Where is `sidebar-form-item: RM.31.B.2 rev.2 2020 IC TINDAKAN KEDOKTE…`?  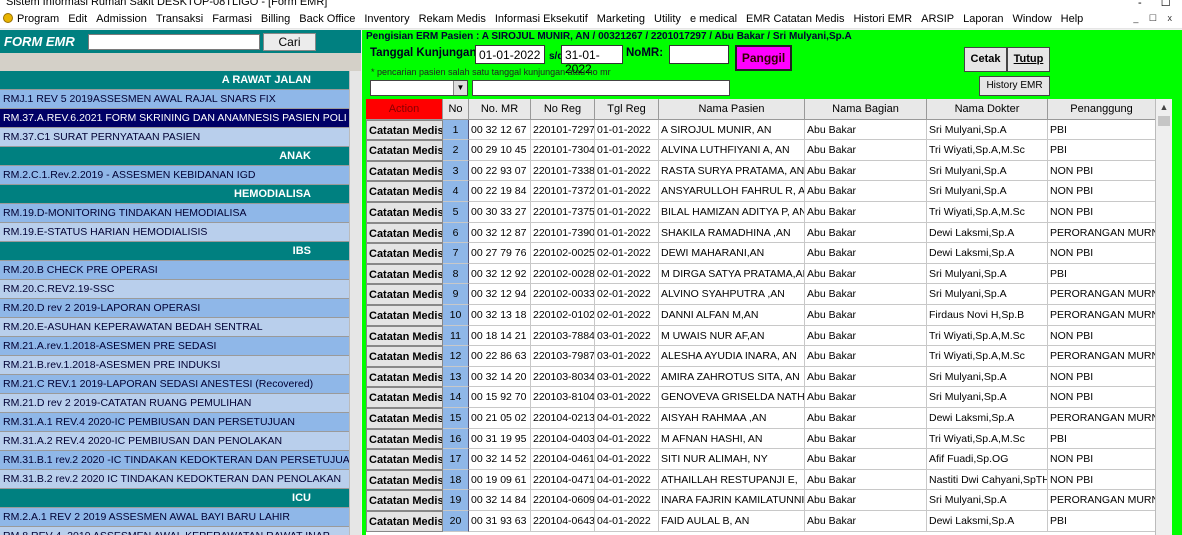
sidebar-form-item: RM.31.B.2 rev.2 2020 IC TINDAKAN KEDOKTE… is located at coordinates (174, 479).